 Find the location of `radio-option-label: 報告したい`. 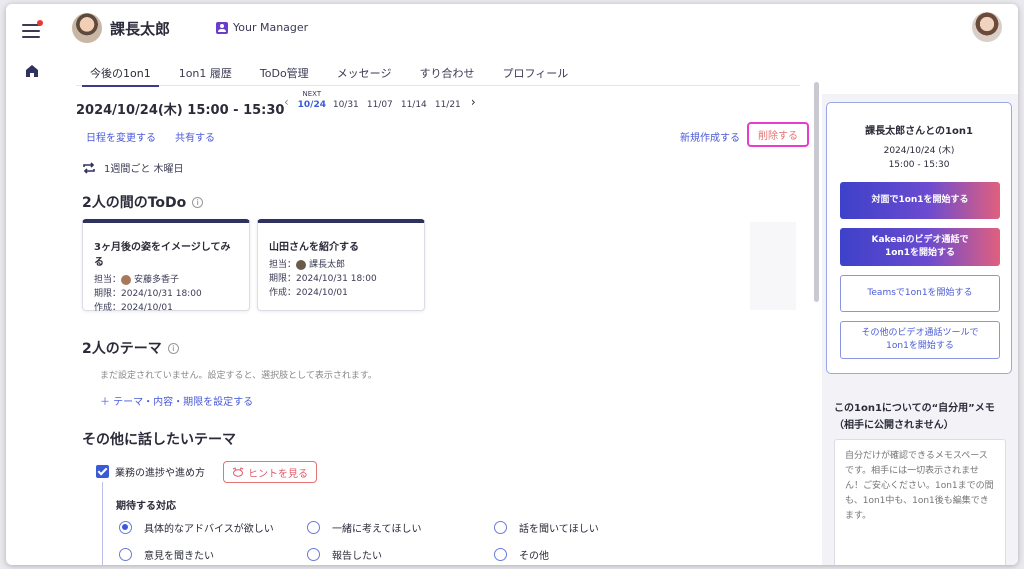

radio-option-label: 報告したい is located at coordinates (357, 556).